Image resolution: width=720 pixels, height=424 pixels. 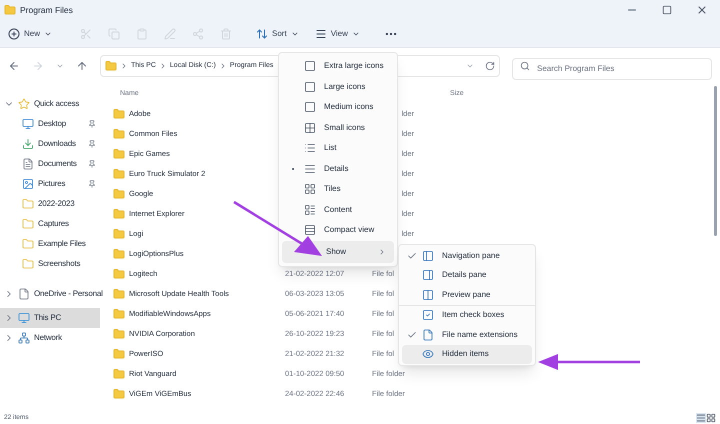 I want to click on menu-item: Navigation pane, so click(x=467, y=256).